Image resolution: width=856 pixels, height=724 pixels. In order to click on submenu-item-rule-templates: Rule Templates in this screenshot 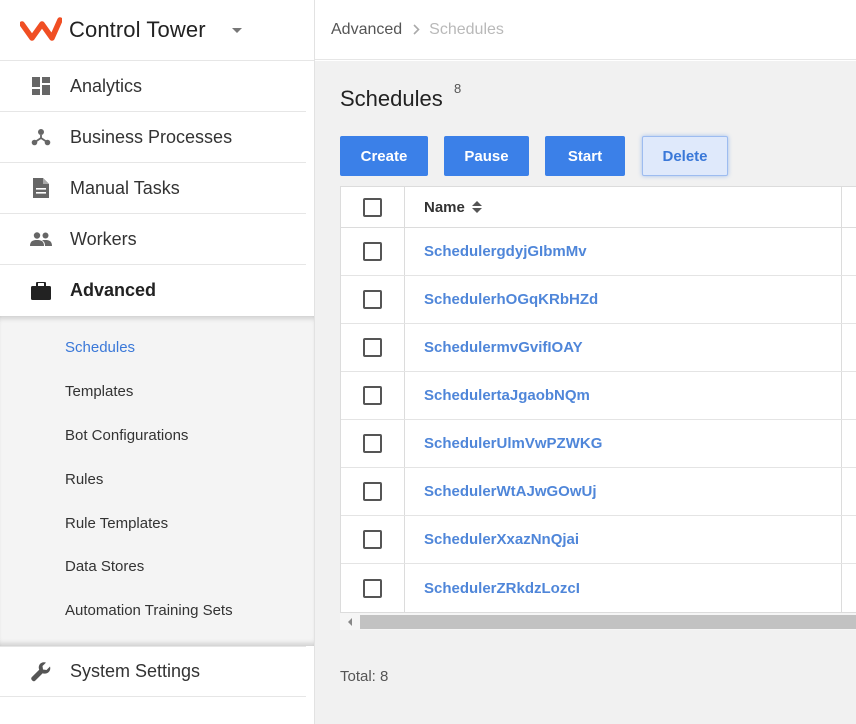, I will do `click(157, 523)`.